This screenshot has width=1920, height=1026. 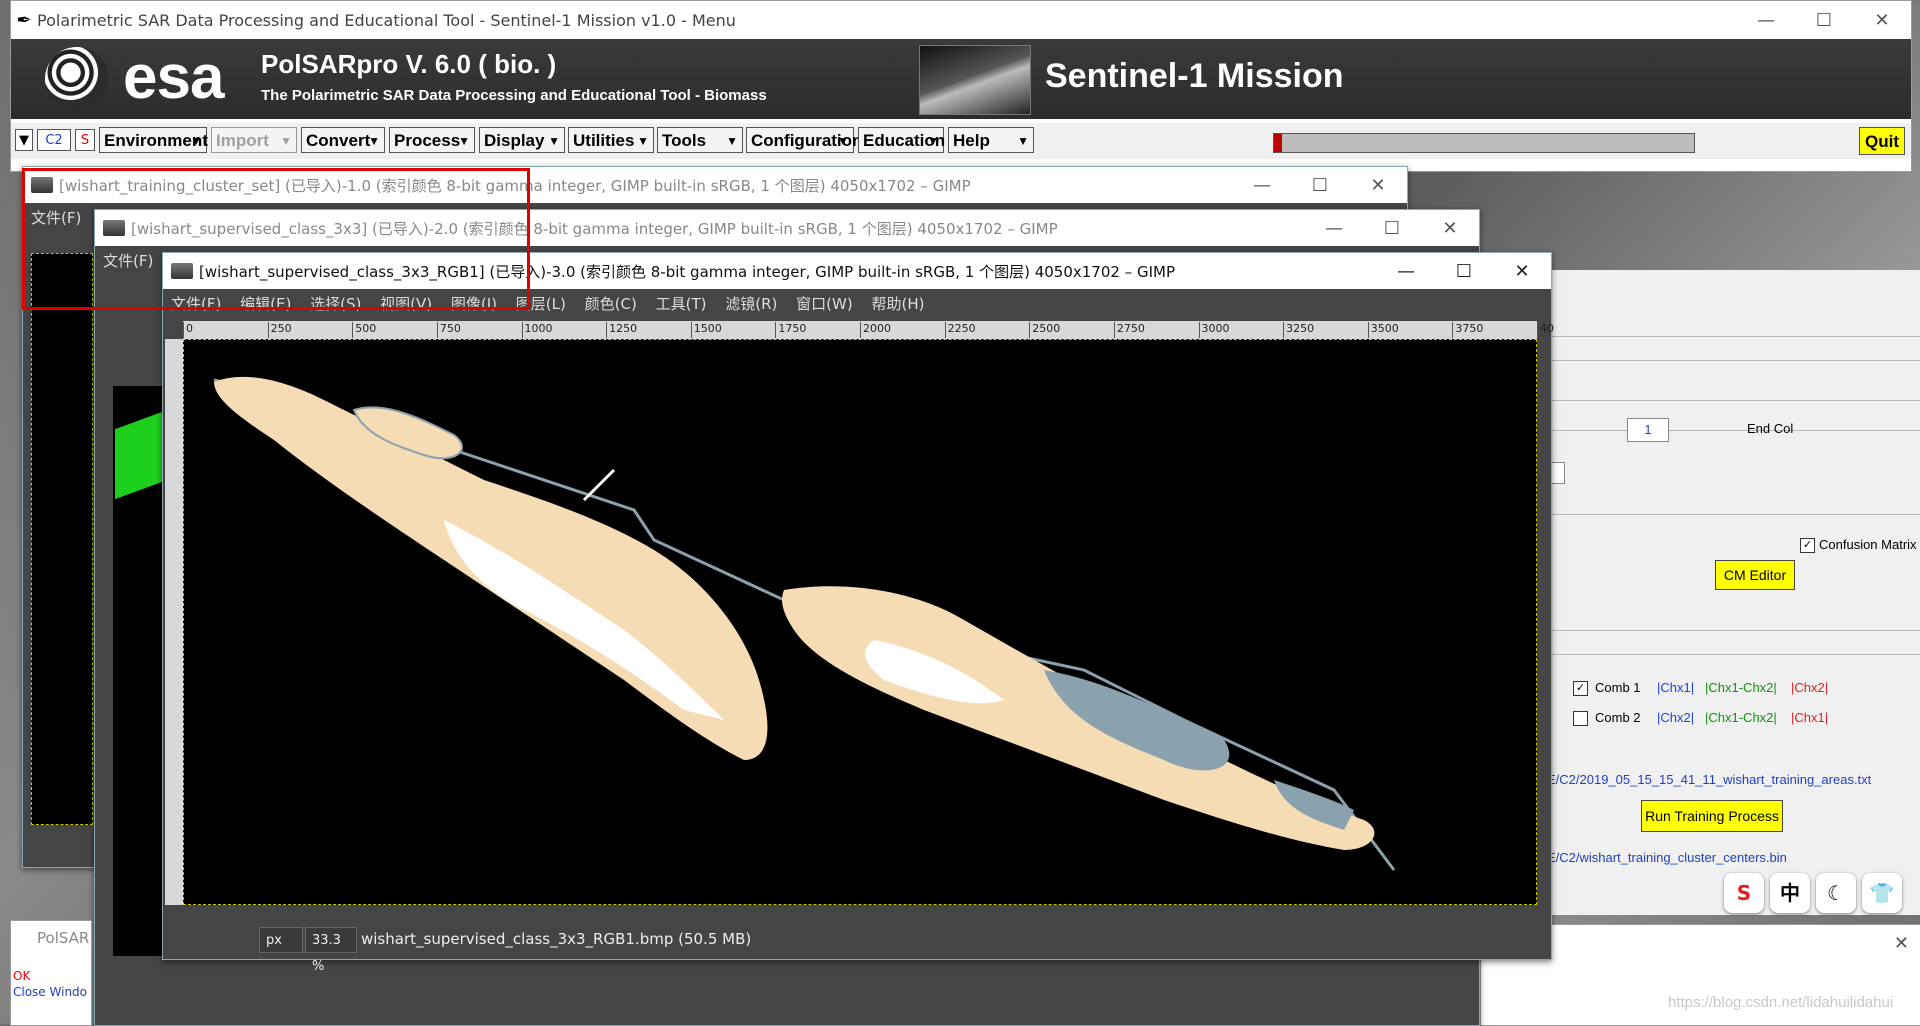 I want to click on data-type-field: C2, so click(x=54, y=140).